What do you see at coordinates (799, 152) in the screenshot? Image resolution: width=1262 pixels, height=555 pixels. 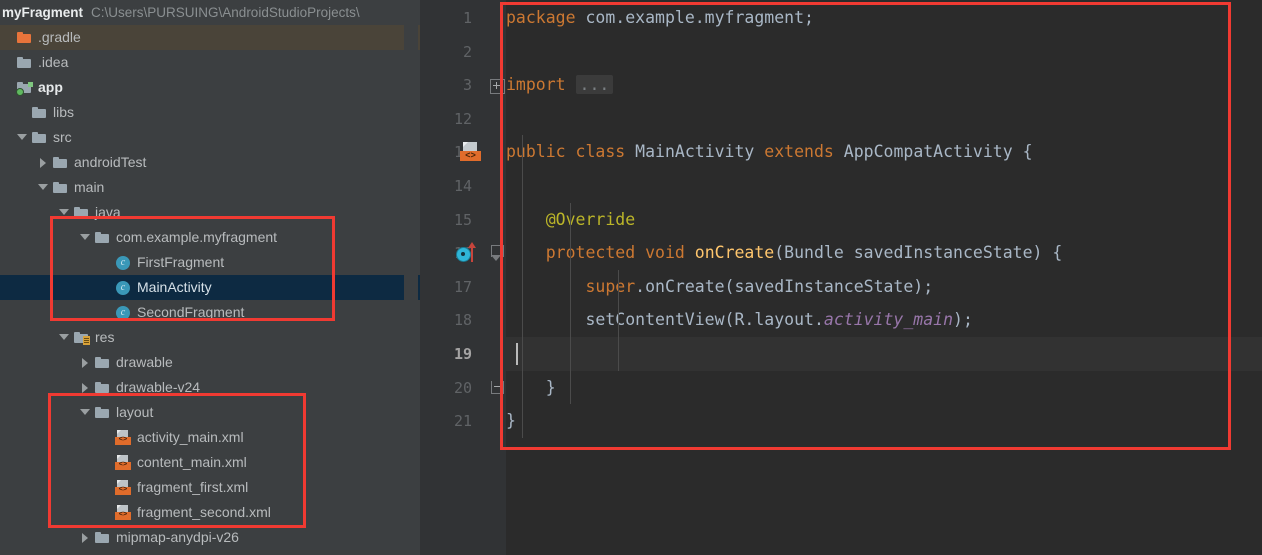 I see `code-token: extends` at bounding box center [799, 152].